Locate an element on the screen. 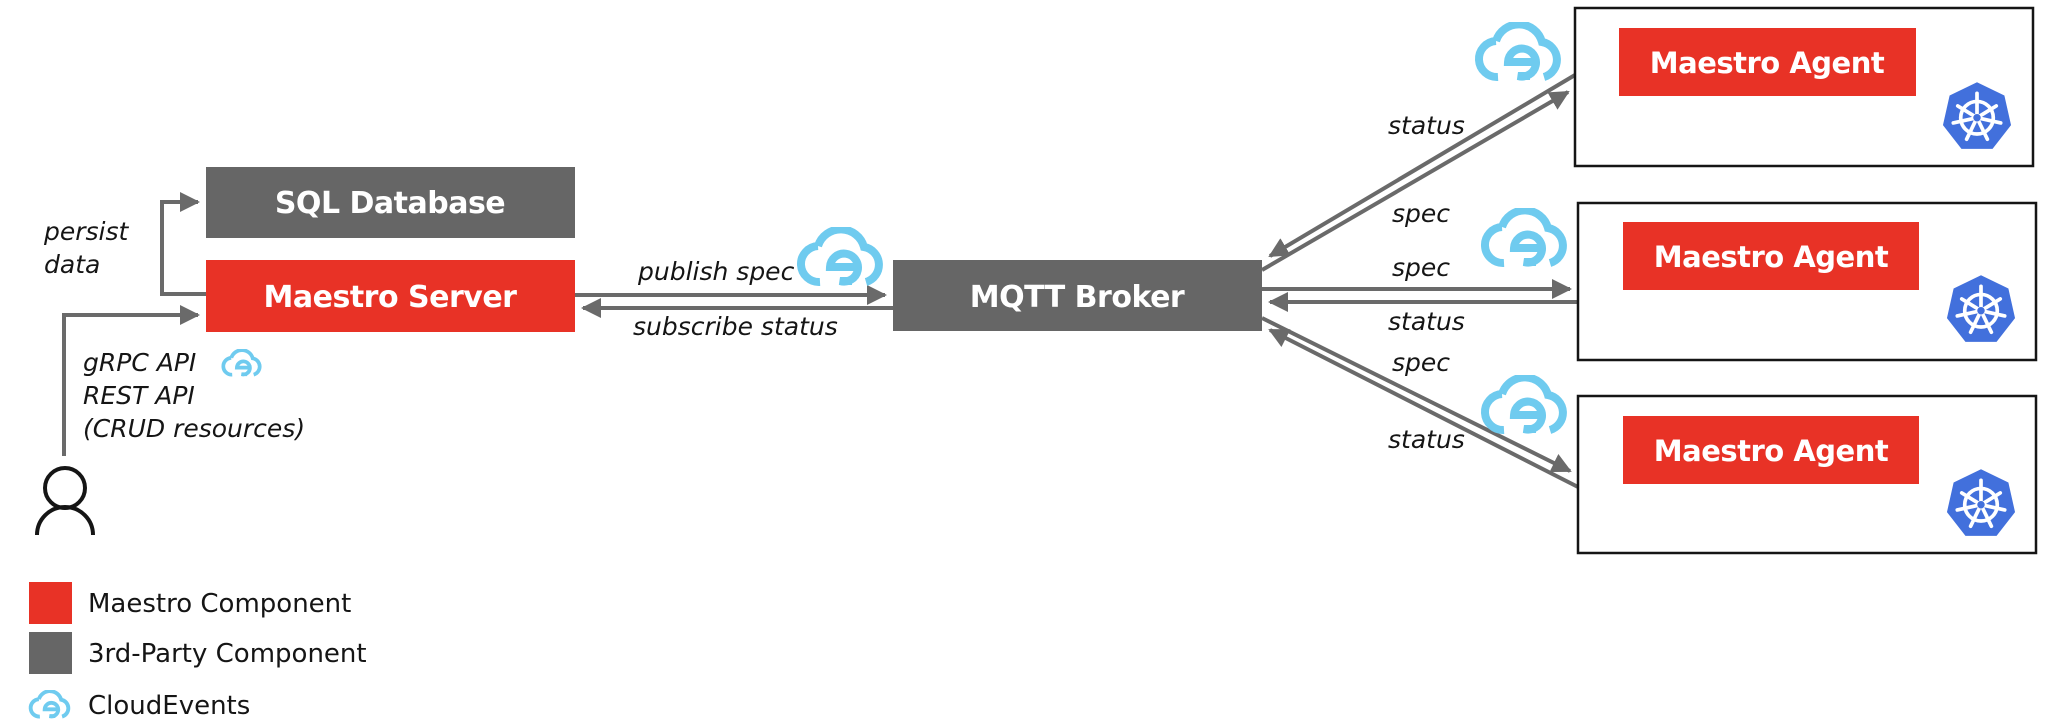 The width and height of the screenshot is (2052, 724). legend-swatch-third-party is located at coordinates (50, 653).